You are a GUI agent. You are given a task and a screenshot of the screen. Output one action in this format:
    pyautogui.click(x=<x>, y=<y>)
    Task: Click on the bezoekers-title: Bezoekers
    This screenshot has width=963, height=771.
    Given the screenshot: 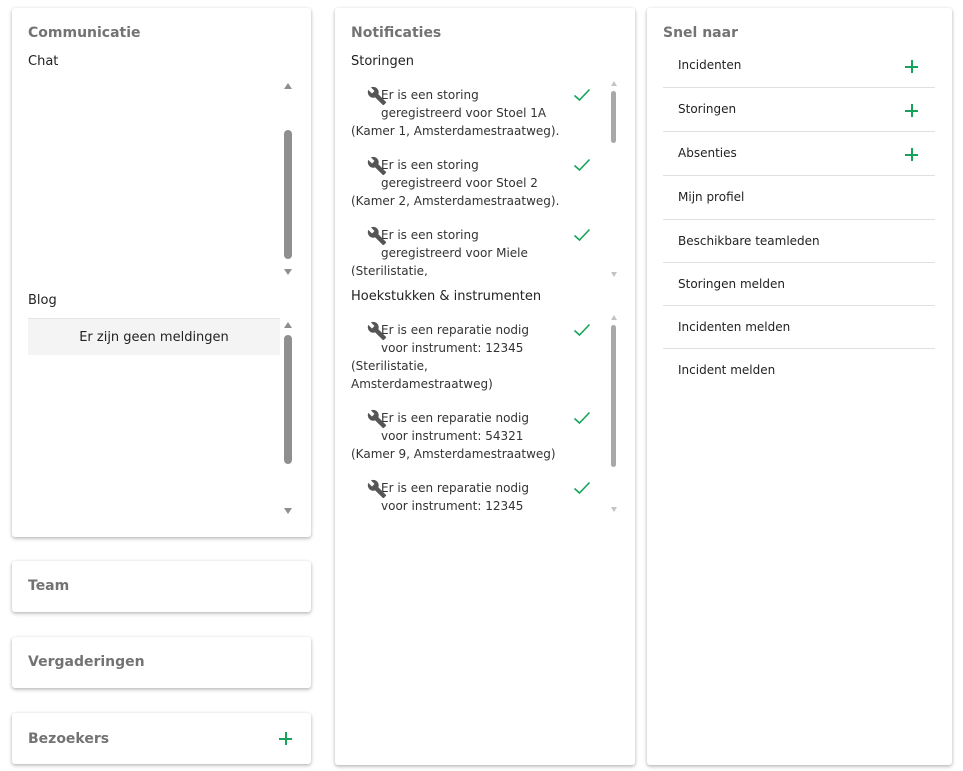 What is the action you would take?
    pyautogui.click(x=69, y=739)
    